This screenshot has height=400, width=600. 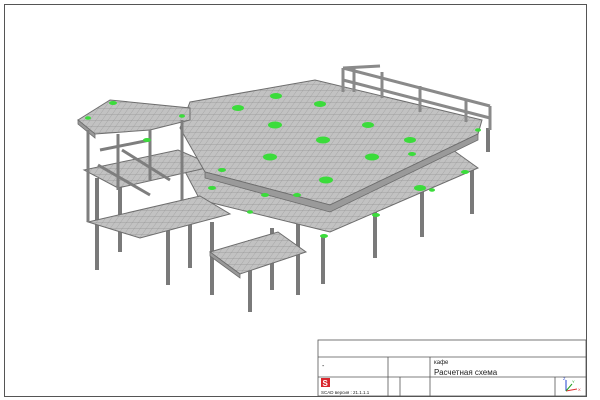 I want to click on svg-text: S, so click(x=326, y=383).